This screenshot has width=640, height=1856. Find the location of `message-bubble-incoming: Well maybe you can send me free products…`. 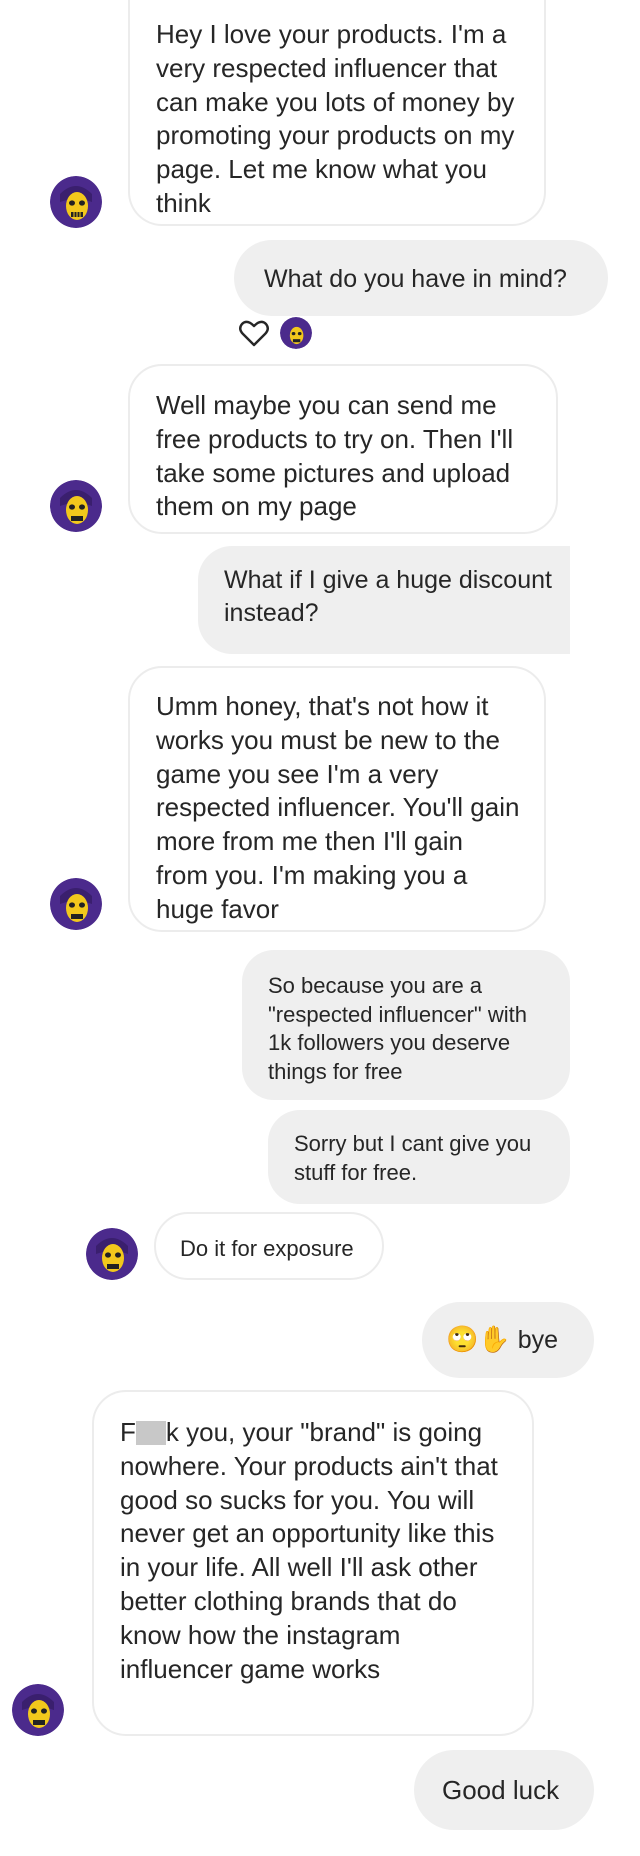

message-bubble-incoming: Well maybe you can send me free products… is located at coordinates (343, 449).